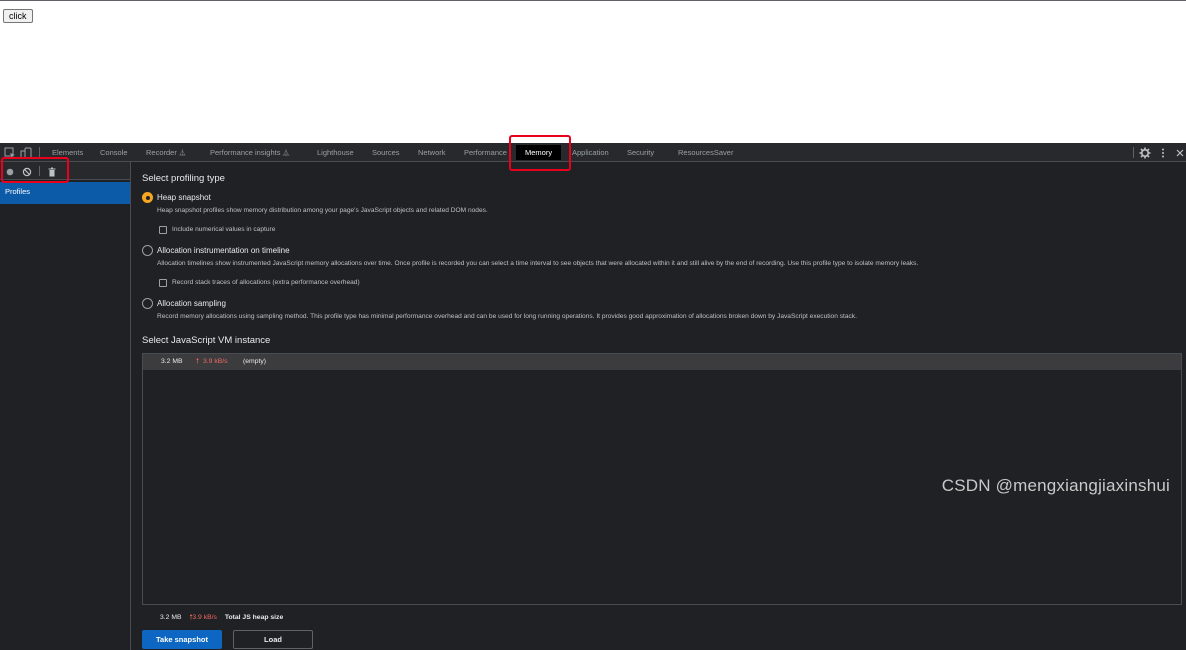 The height and width of the screenshot is (650, 1186). I want to click on load-button: Load, so click(273, 639).